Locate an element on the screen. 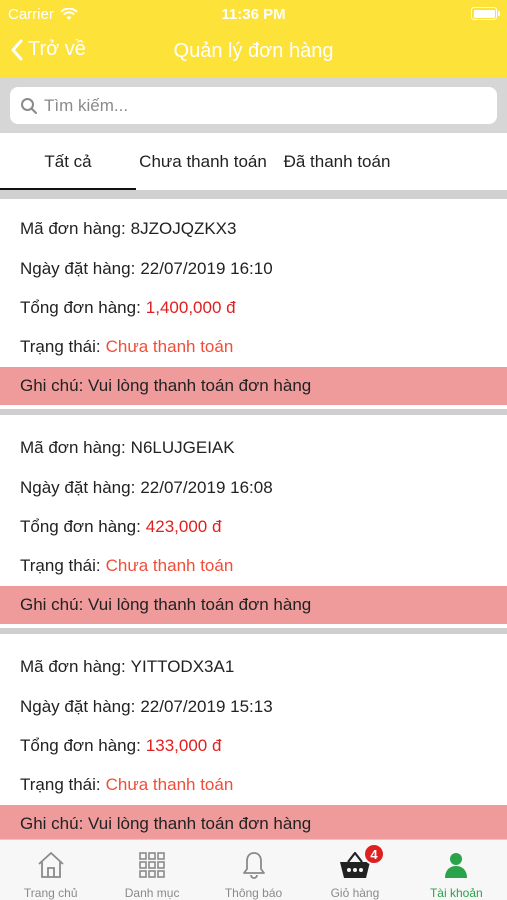  order-total-row: Tổng đơn hàng: 133,000 đ is located at coordinates (253, 745).